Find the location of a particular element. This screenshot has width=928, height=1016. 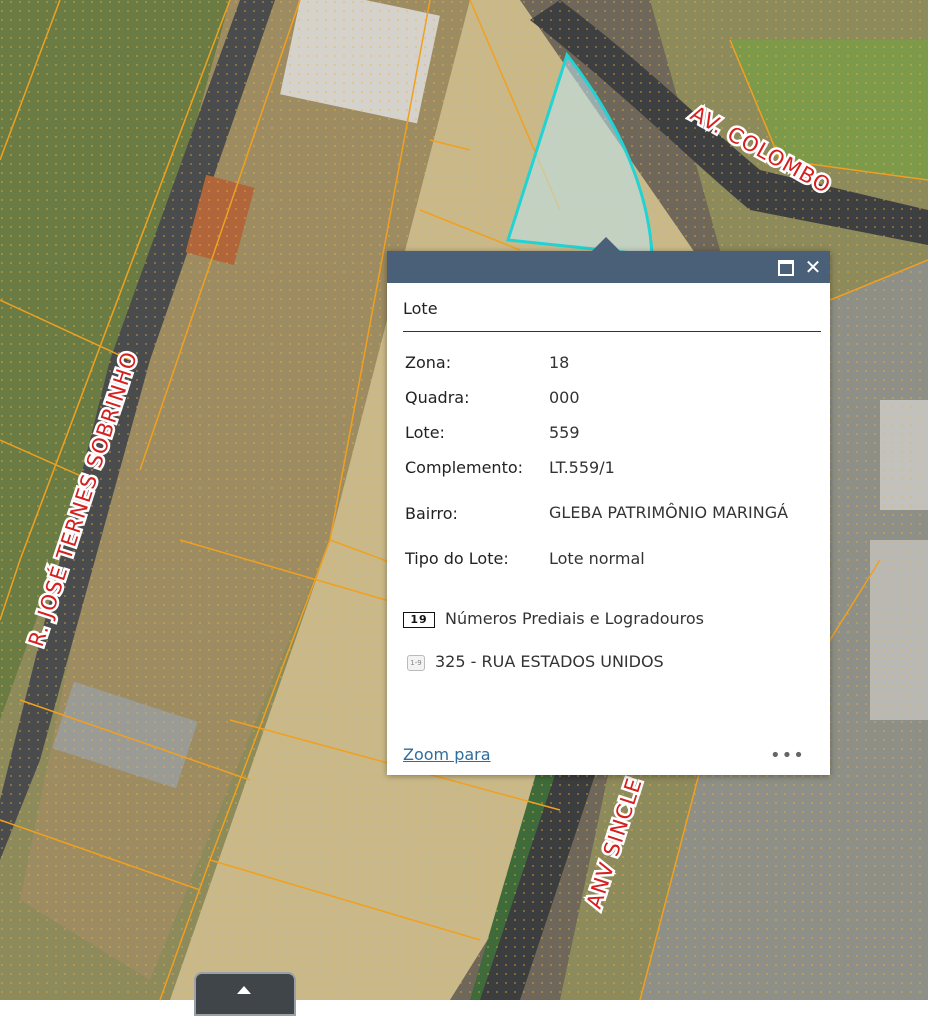

attribute-value: 18 is located at coordinates (559, 362).